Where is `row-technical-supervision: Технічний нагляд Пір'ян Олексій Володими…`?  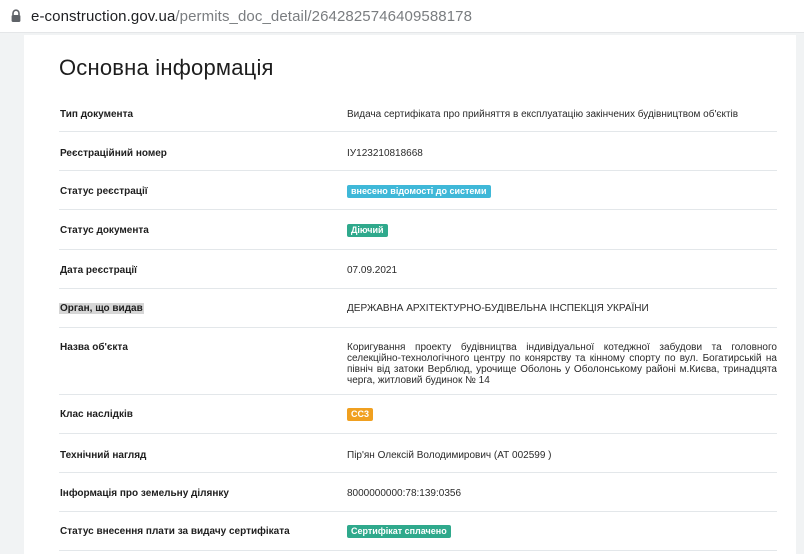 row-technical-supervision: Технічний нагляд Пір'ян Олексій Володими… is located at coordinates (418, 453).